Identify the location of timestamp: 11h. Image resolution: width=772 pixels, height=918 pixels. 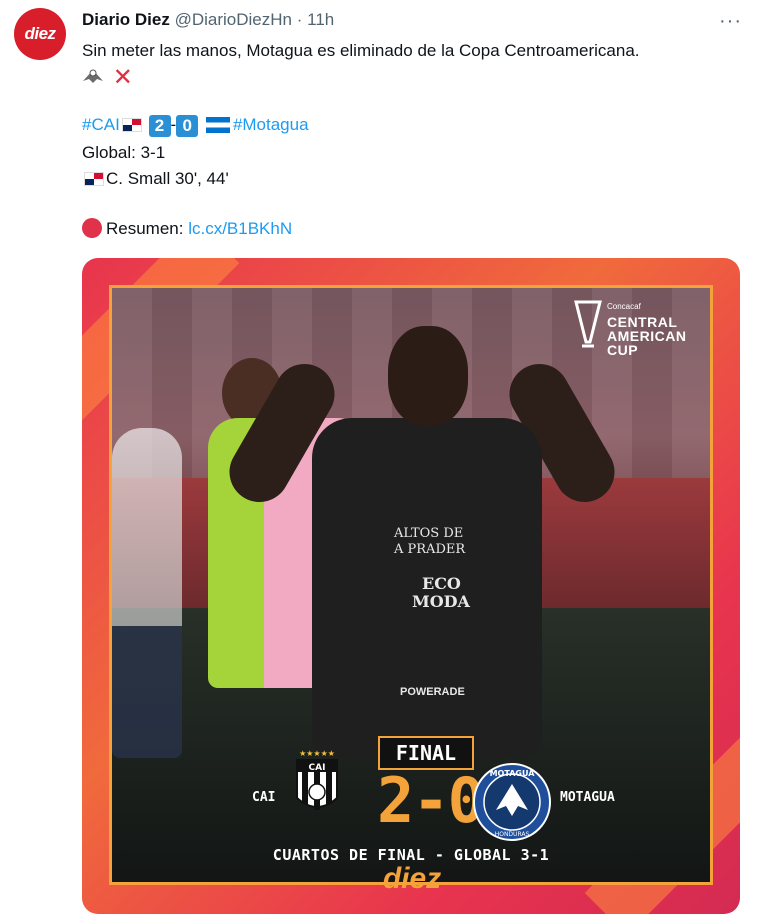
(320, 19).